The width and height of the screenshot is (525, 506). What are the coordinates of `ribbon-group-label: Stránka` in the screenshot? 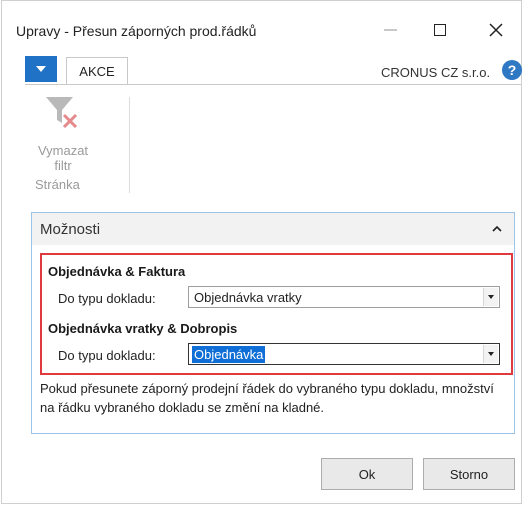 It's located at (57, 184).